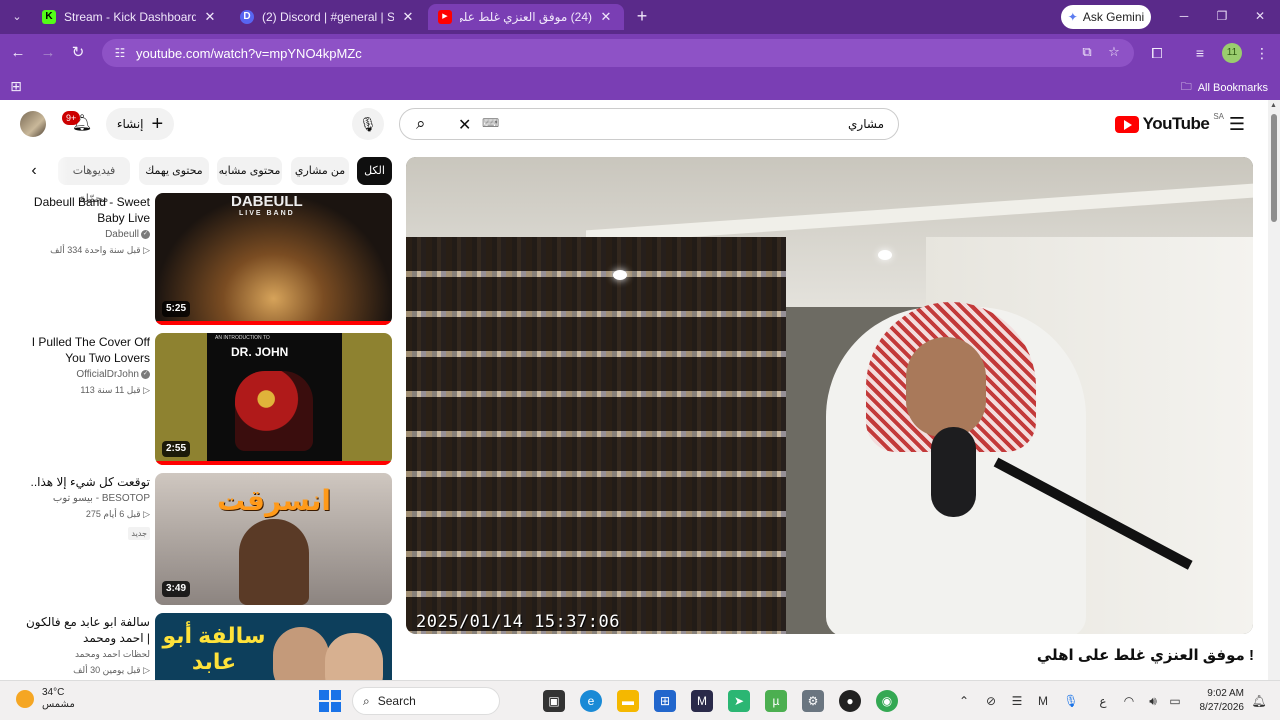  I want to click on ask-gemini-button: ✦ Ask Gemini, so click(1106, 17).